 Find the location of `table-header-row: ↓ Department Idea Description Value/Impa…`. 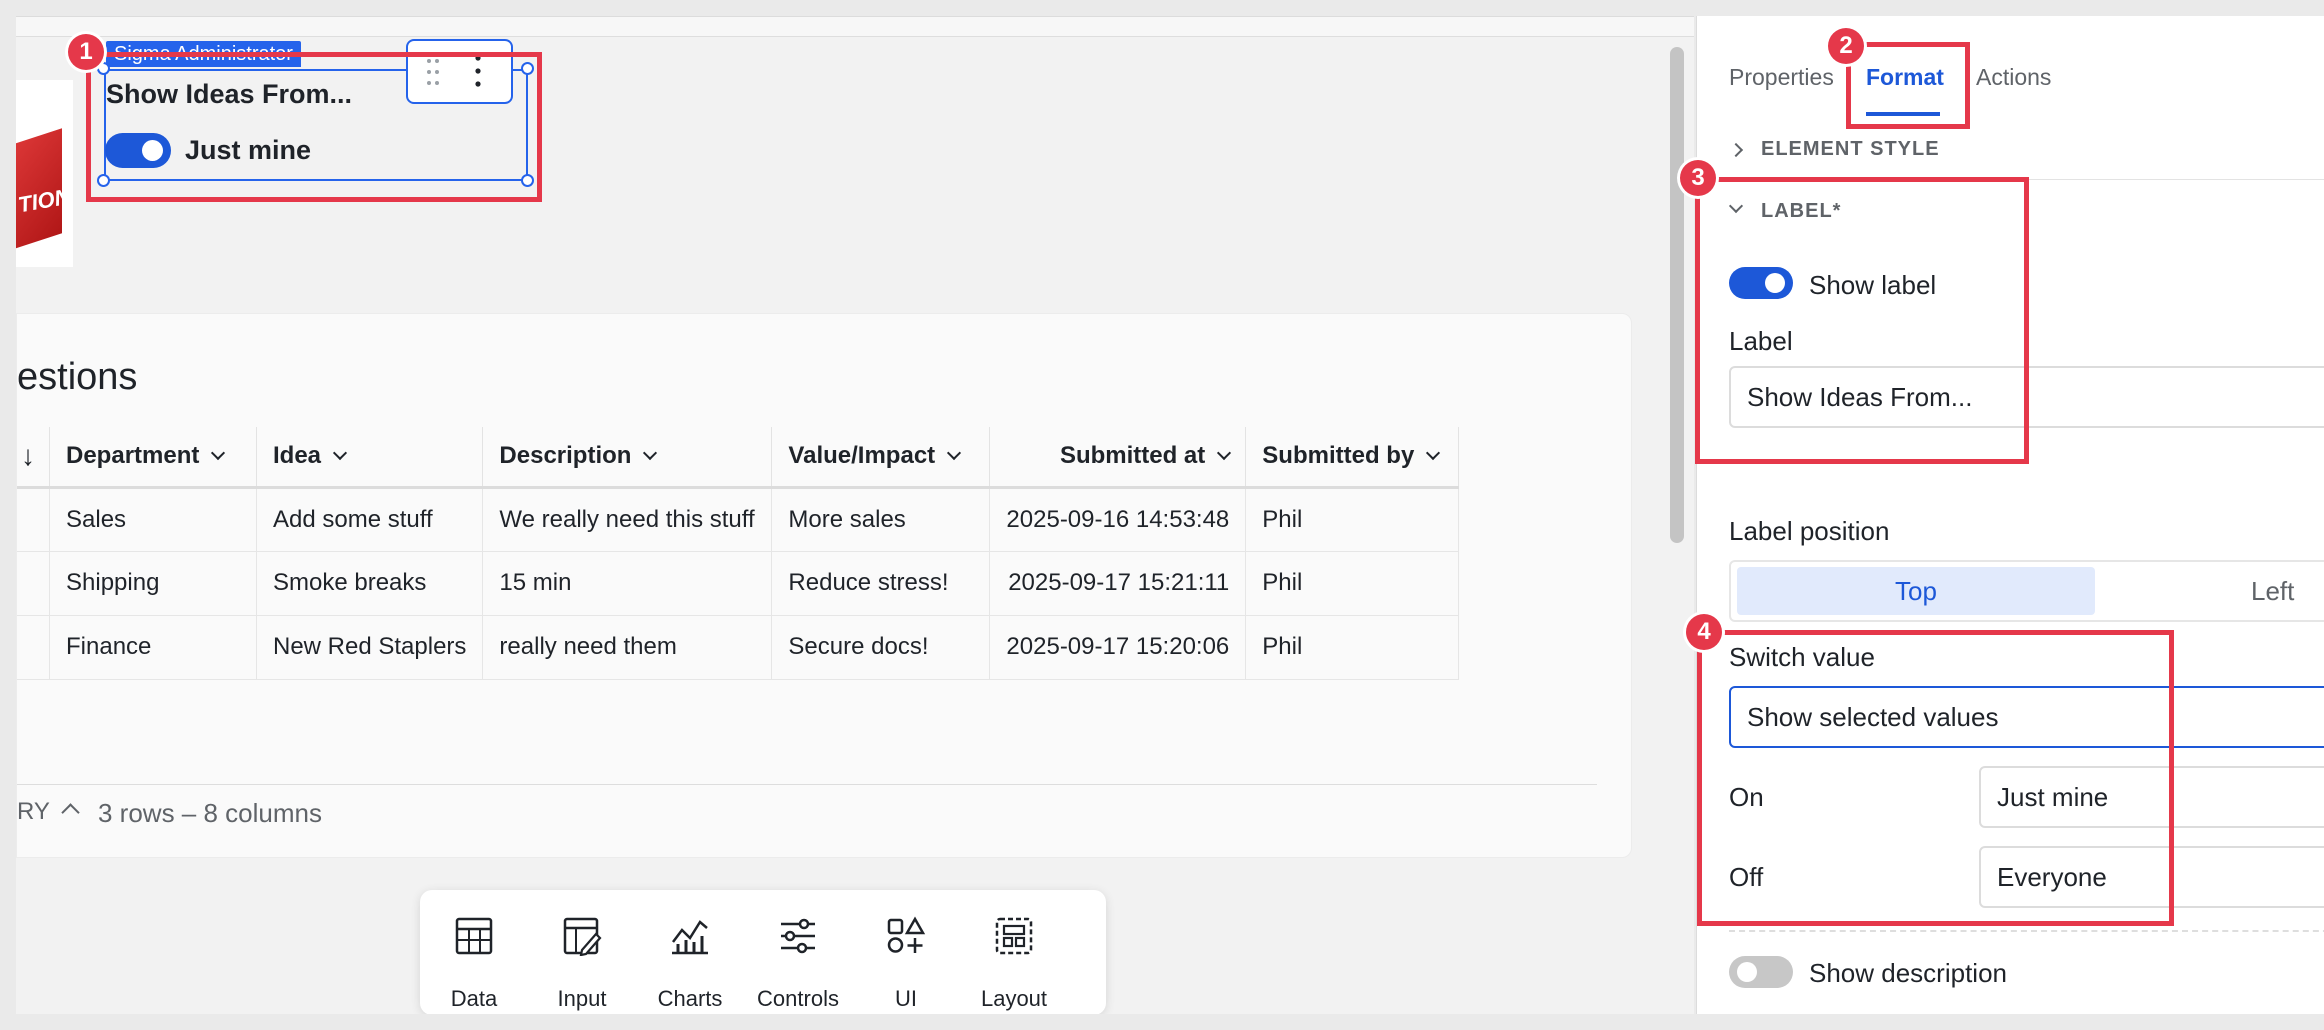

table-header-row: ↓ Department Idea Description Value/Impa… is located at coordinates (738, 458).